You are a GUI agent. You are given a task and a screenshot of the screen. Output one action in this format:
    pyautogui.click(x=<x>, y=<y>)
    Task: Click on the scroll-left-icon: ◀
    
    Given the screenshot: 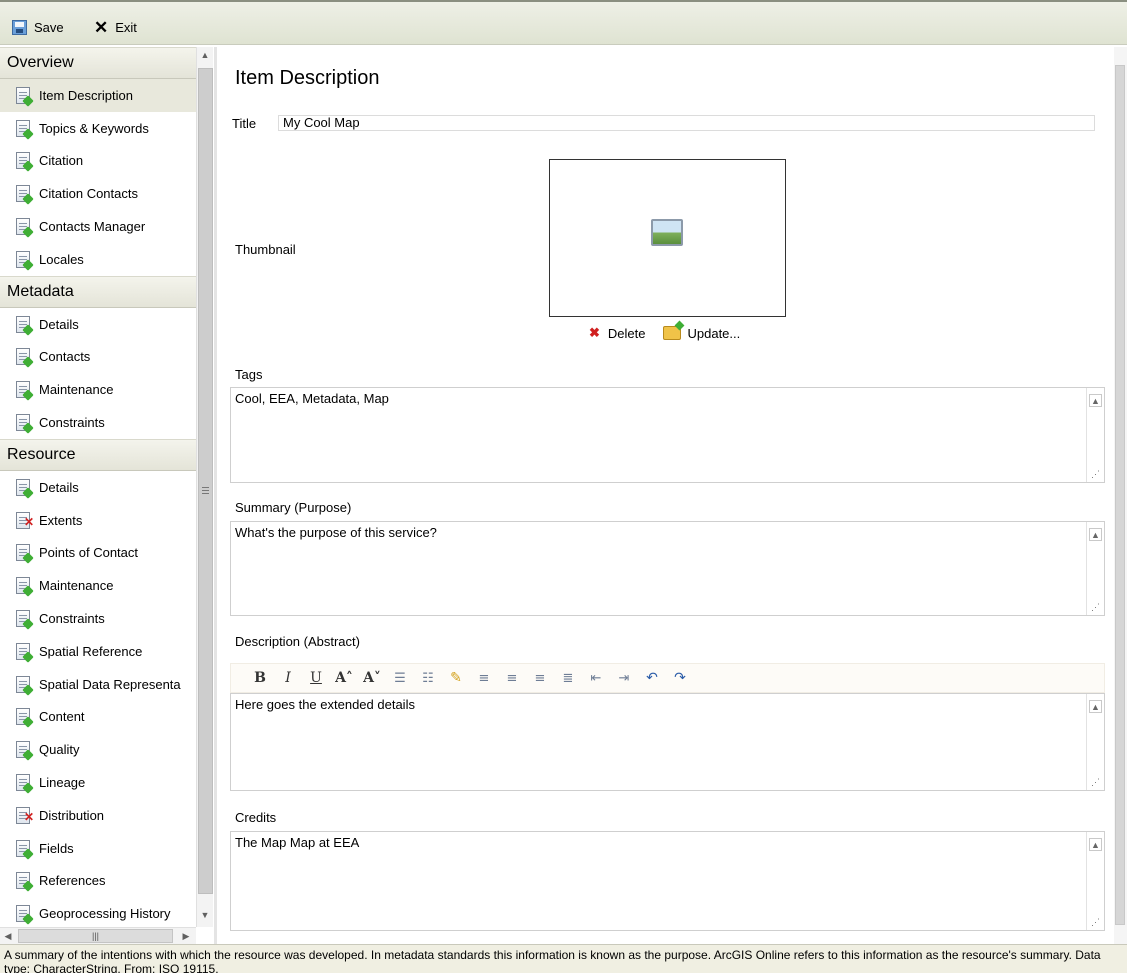 What is the action you would take?
    pyautogui.click(x=8, y=936)
    